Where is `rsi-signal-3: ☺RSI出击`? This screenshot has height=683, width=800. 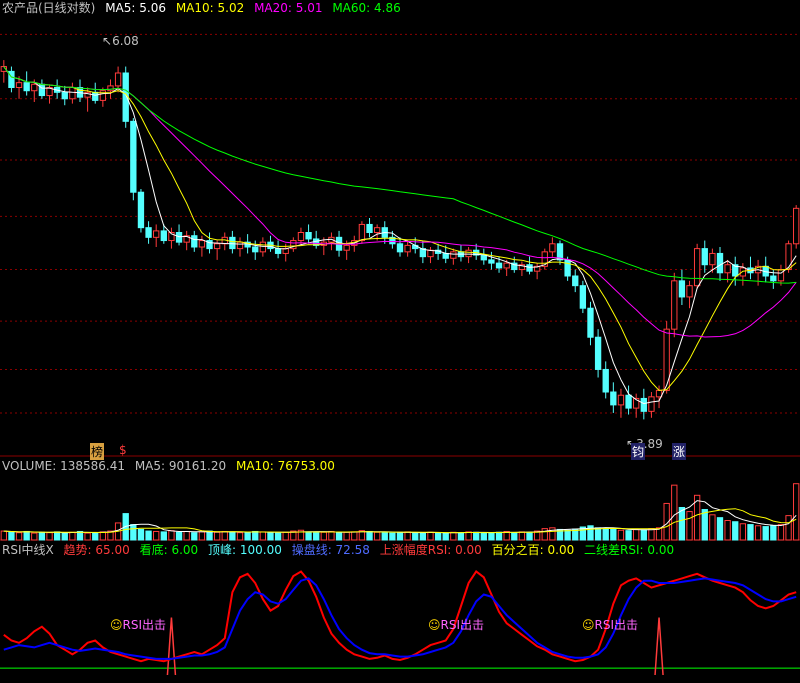
rsi-signal-3: ☺RSI出击 is located at coordinates (610, 625).